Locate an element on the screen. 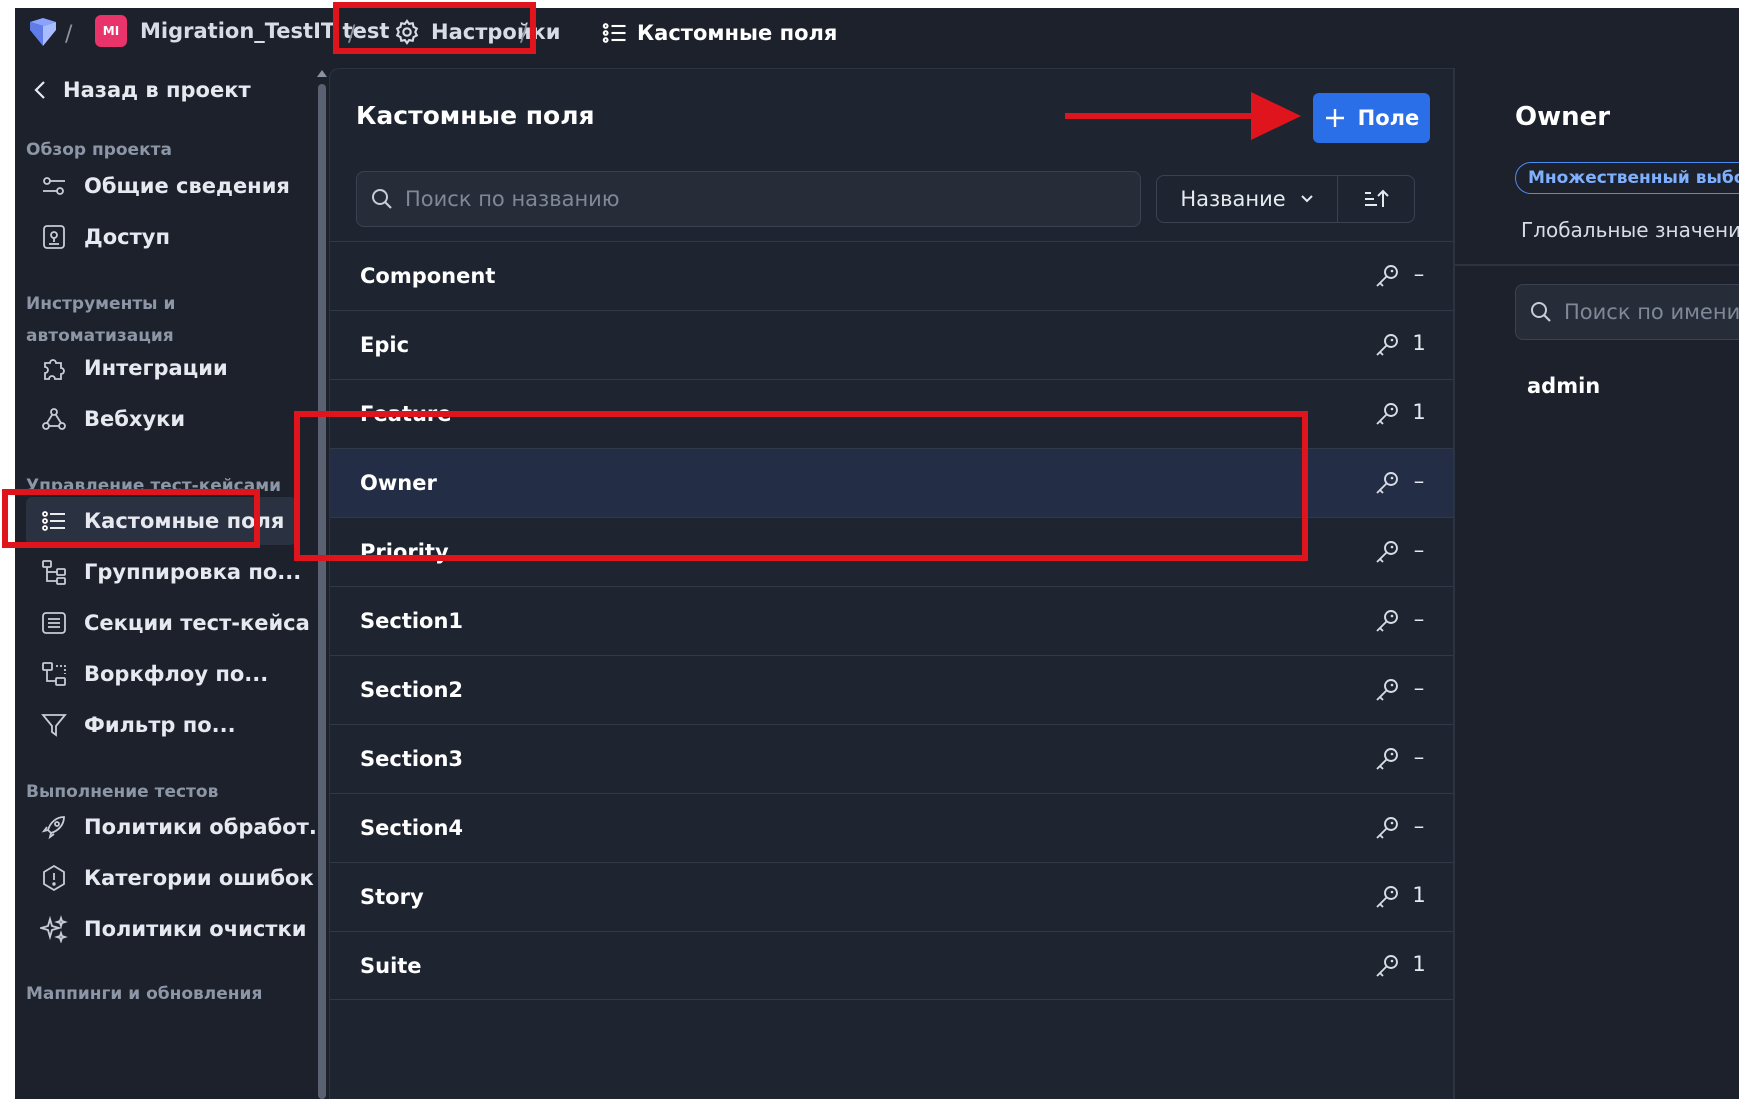  field-name: Section2 is located at coordinates (412, 690).